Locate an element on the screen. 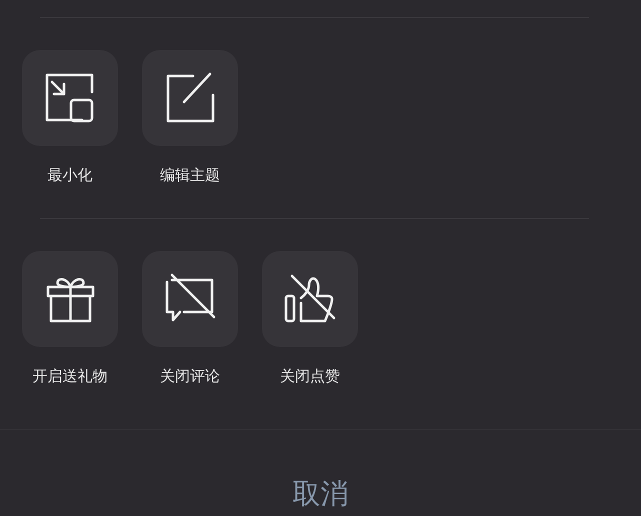 The height and width of the screenshot is (516, 641). cancel-button: 取消 is located at coordinates (320, 492).